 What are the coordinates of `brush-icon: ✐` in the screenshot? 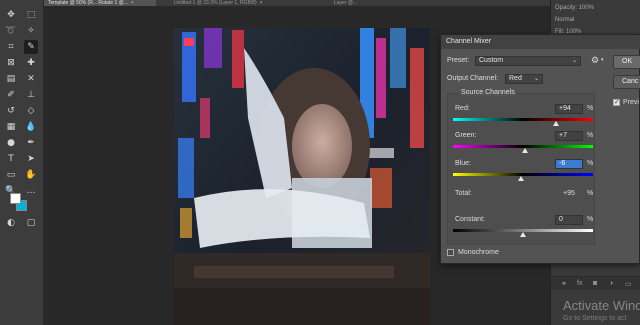 It's located at (11, 95).